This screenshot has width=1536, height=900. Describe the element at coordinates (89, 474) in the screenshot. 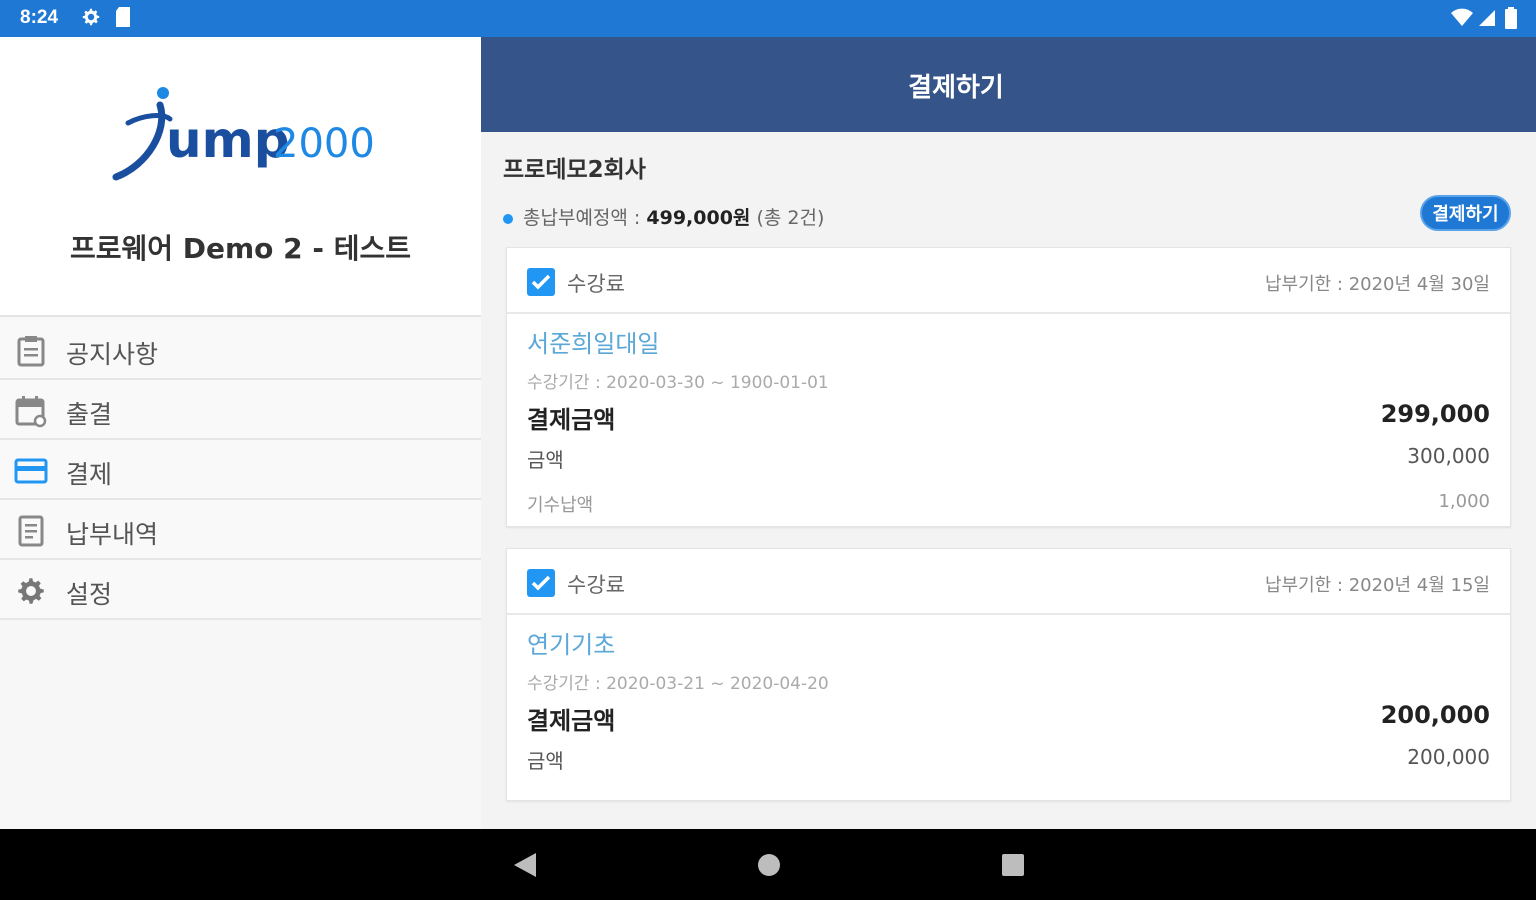

I see `menu-label-payment: 결제` at that location.